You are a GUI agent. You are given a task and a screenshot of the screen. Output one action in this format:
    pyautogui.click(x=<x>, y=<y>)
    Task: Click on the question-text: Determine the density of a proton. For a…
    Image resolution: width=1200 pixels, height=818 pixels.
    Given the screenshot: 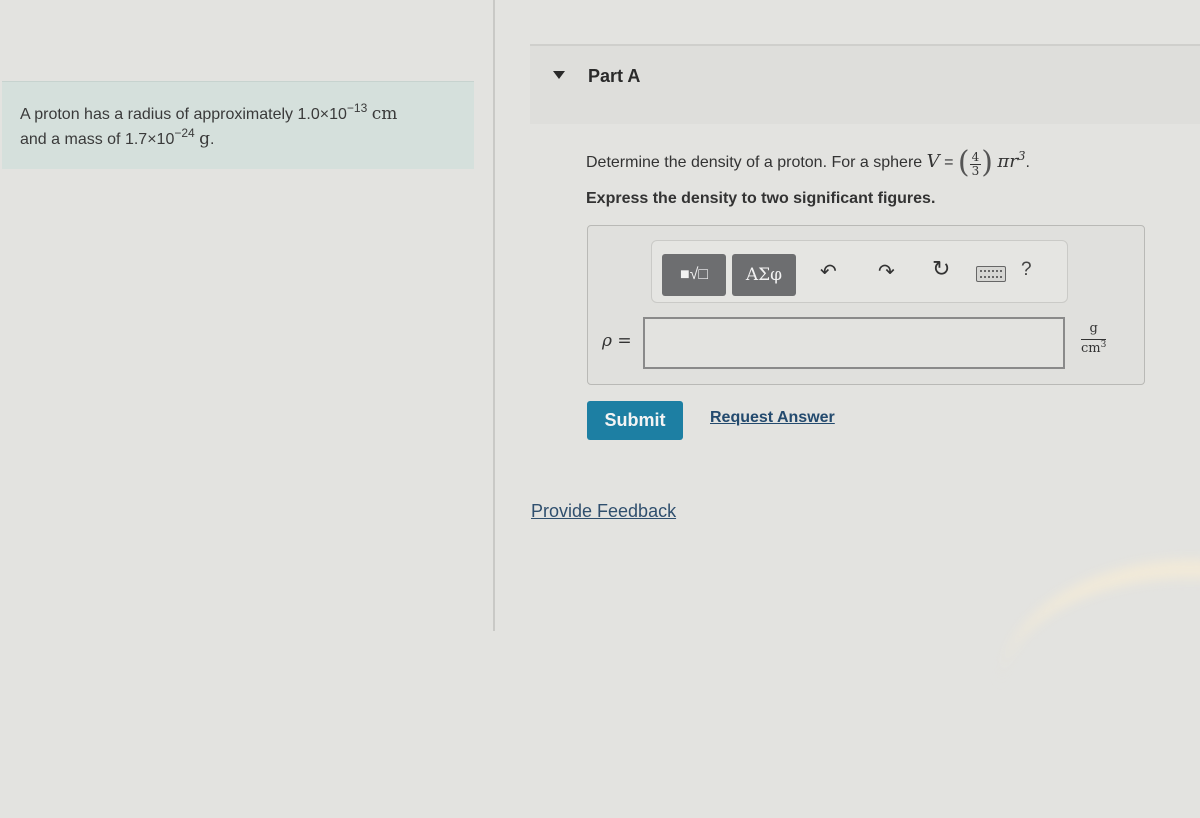 What is the action you would take?
    pyautogui.click(x=808, y=162)
    